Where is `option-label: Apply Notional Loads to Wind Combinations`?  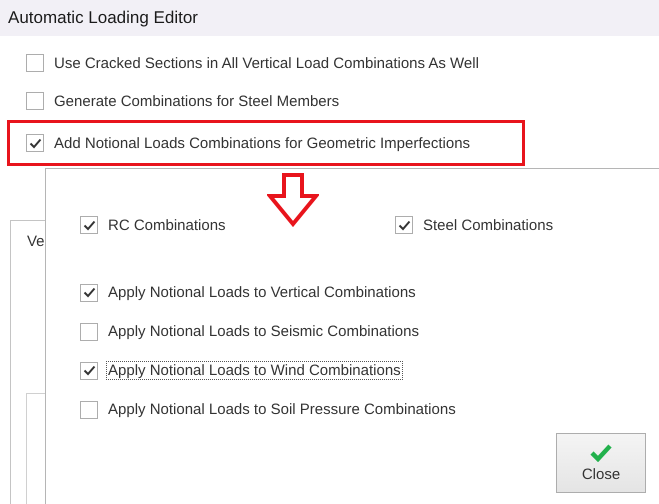 option-label: Apply Notional Loads to Wind Combinations is located at coordinates (254, 370).